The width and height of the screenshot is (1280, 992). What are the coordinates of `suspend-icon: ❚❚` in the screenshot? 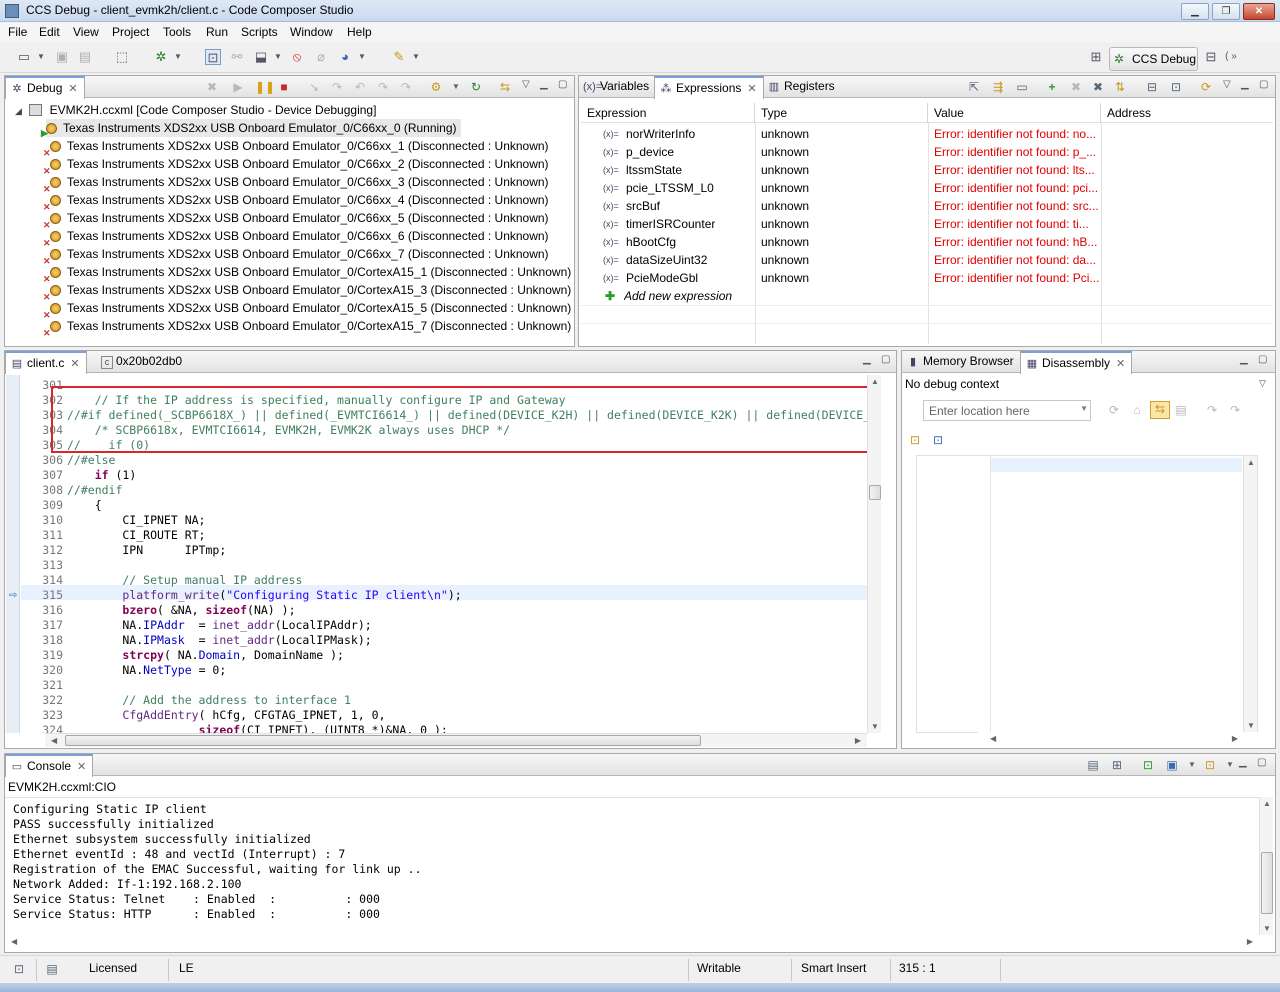 It's located at (265, 87).